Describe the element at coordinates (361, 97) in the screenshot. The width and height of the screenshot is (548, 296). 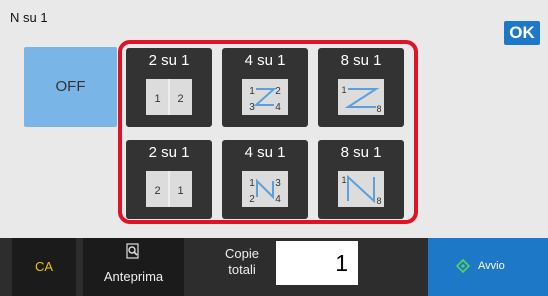
I see `layout-8in1-z-icon: 1 8` at that location.